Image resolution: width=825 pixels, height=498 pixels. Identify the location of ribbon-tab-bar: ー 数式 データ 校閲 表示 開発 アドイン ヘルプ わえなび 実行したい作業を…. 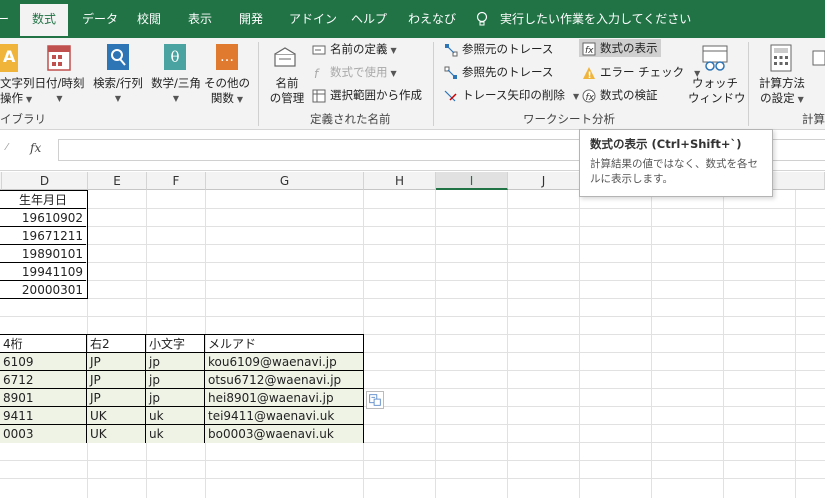
(412, 19).